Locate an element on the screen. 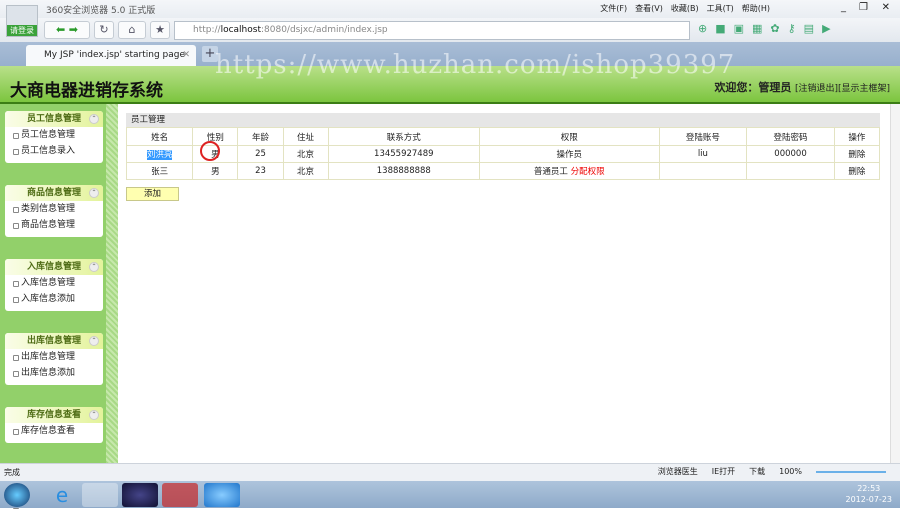 This screenshot has width=900, height=517. sidebar-group-header: 出库信息管理 ⌃ is located at coordinates (54, 341).